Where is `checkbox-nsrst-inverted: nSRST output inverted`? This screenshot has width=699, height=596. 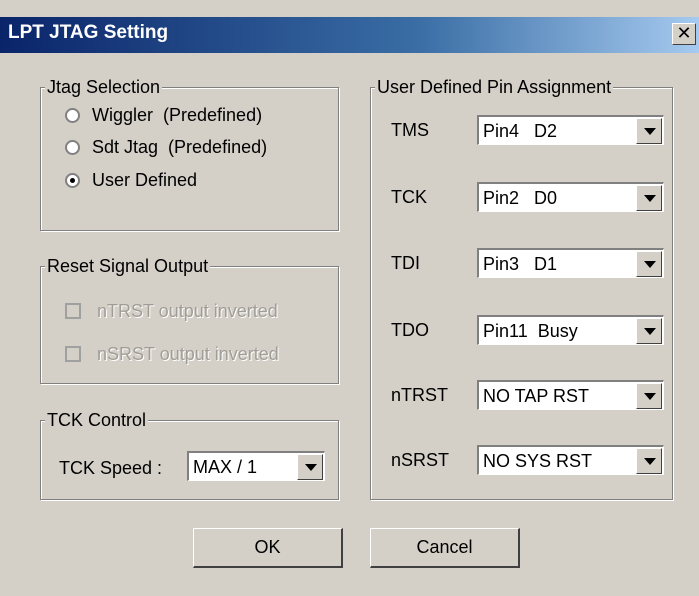 checkbox-nsrst-inverted: nSRST output inverted is located at coordinates (172, 354).